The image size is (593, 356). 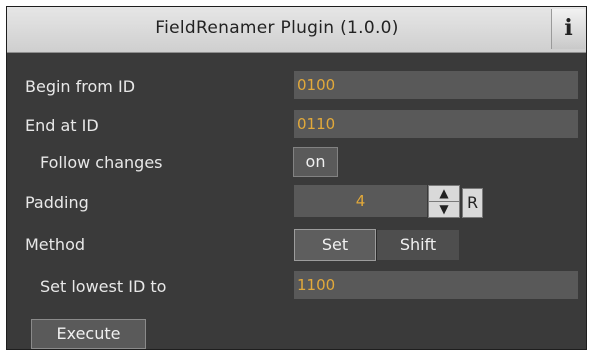 What do you see at coordinates (277, 28) in the screenshot?
I see `window-title: FieldRenamer Plugin (1.0.0)` at bounding box center [277, 28].